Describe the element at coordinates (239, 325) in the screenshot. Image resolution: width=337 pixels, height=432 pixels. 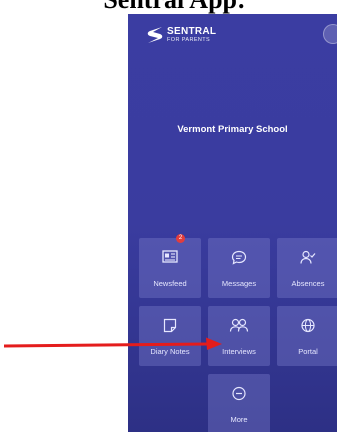
I see `people-icon` at that location.